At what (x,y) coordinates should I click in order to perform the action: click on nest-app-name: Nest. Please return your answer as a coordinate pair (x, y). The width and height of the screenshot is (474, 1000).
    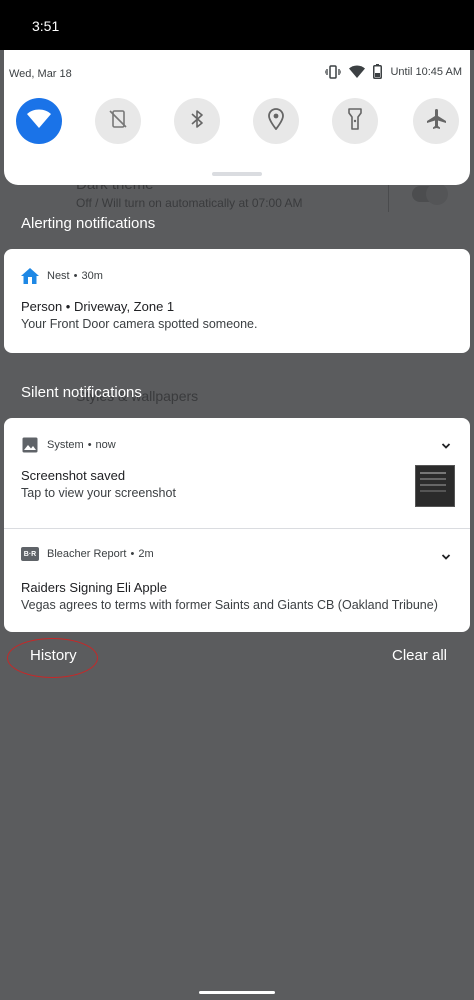
    Looking at the image, I should click on (58, 276).